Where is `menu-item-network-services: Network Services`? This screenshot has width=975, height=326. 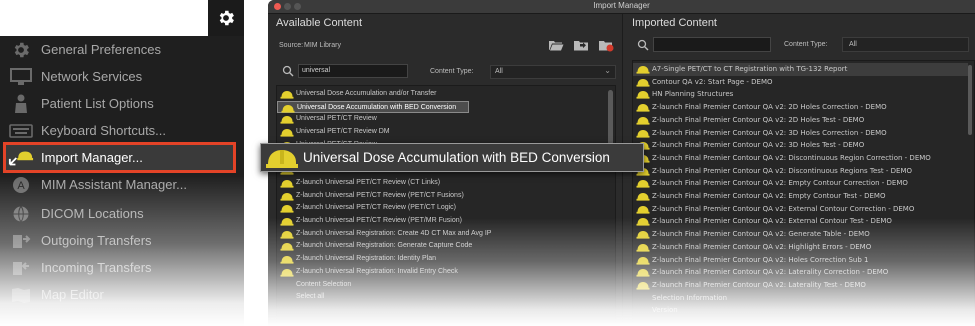
menu-item-network-services: Network Services is located at coordinates (122, 76).